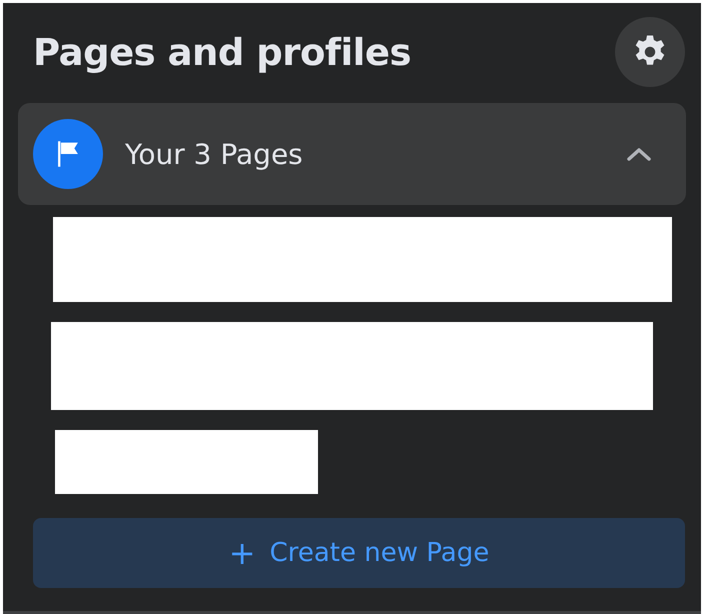  What do you see at coordinates (222, 52) in the screenshot?
I see `panel-title: Pages and profiles` at bounding box center [222, 52].